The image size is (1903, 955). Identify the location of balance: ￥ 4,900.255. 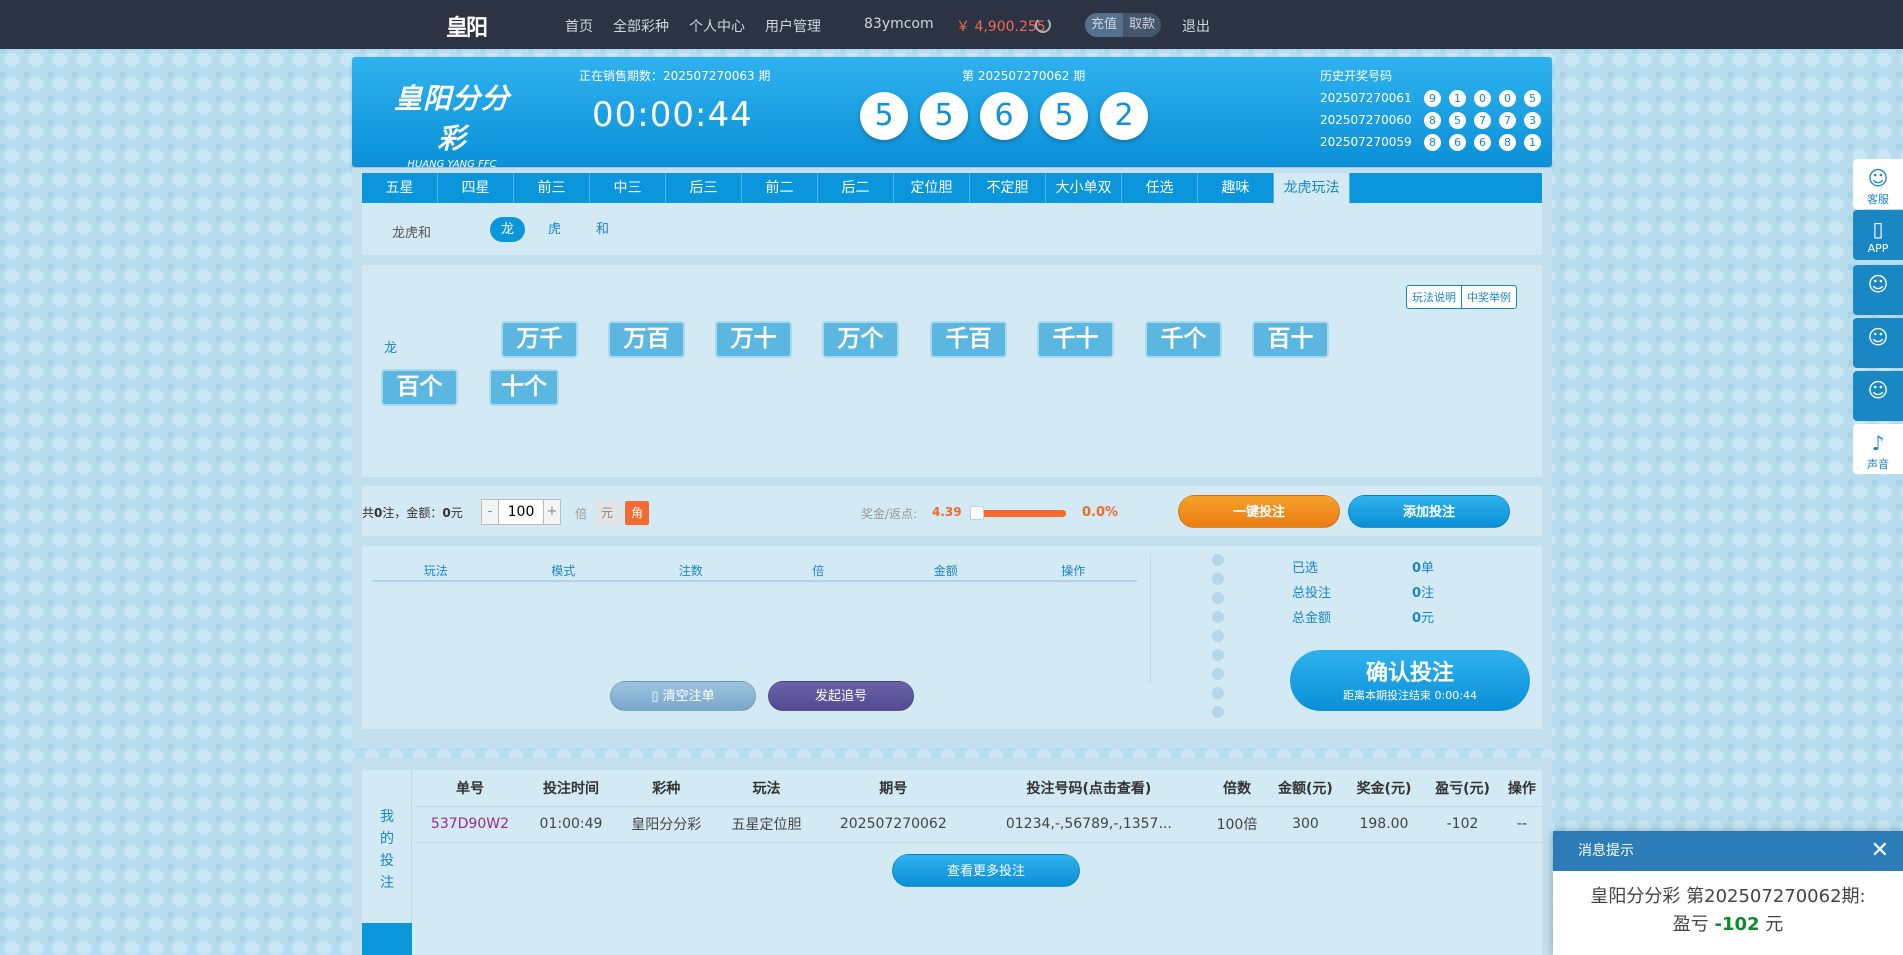
(1001, 27).